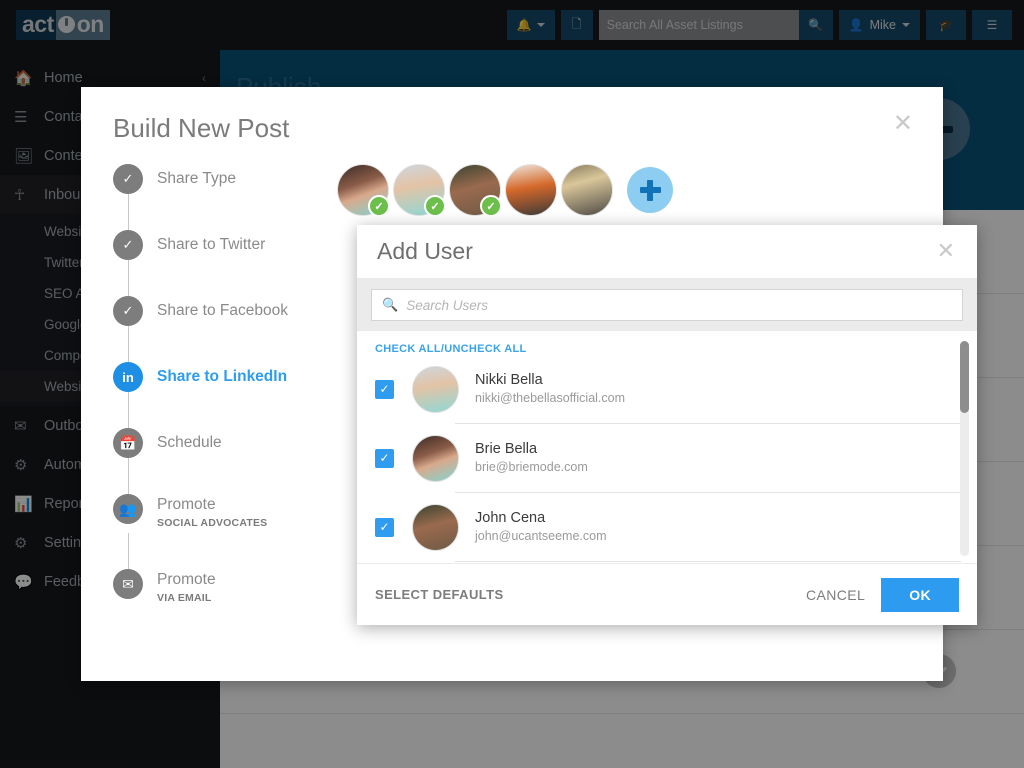  I want to click on cancel-button: CANCEL, so click(835, 595).